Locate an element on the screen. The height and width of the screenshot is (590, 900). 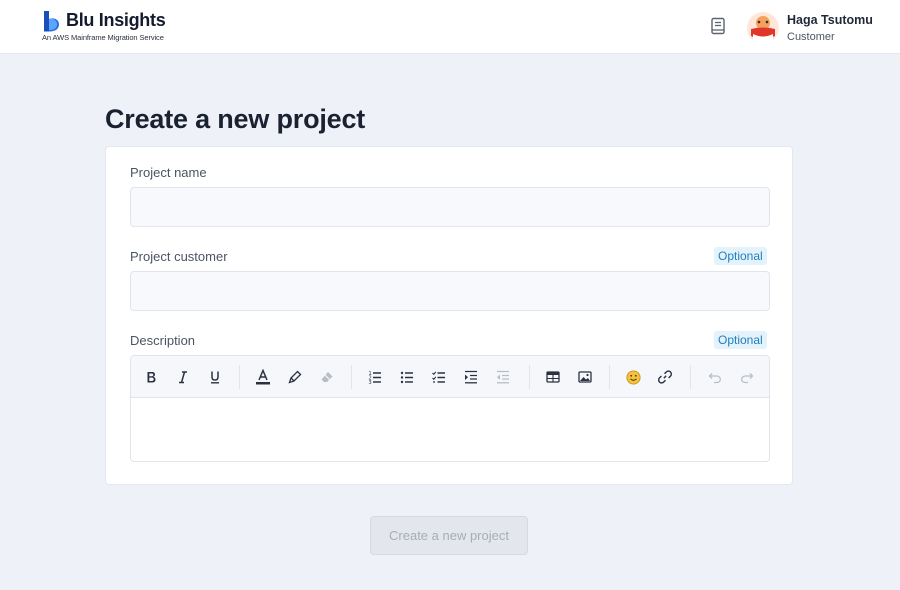
description-editor: 123 is located at coordinates (450, 408).